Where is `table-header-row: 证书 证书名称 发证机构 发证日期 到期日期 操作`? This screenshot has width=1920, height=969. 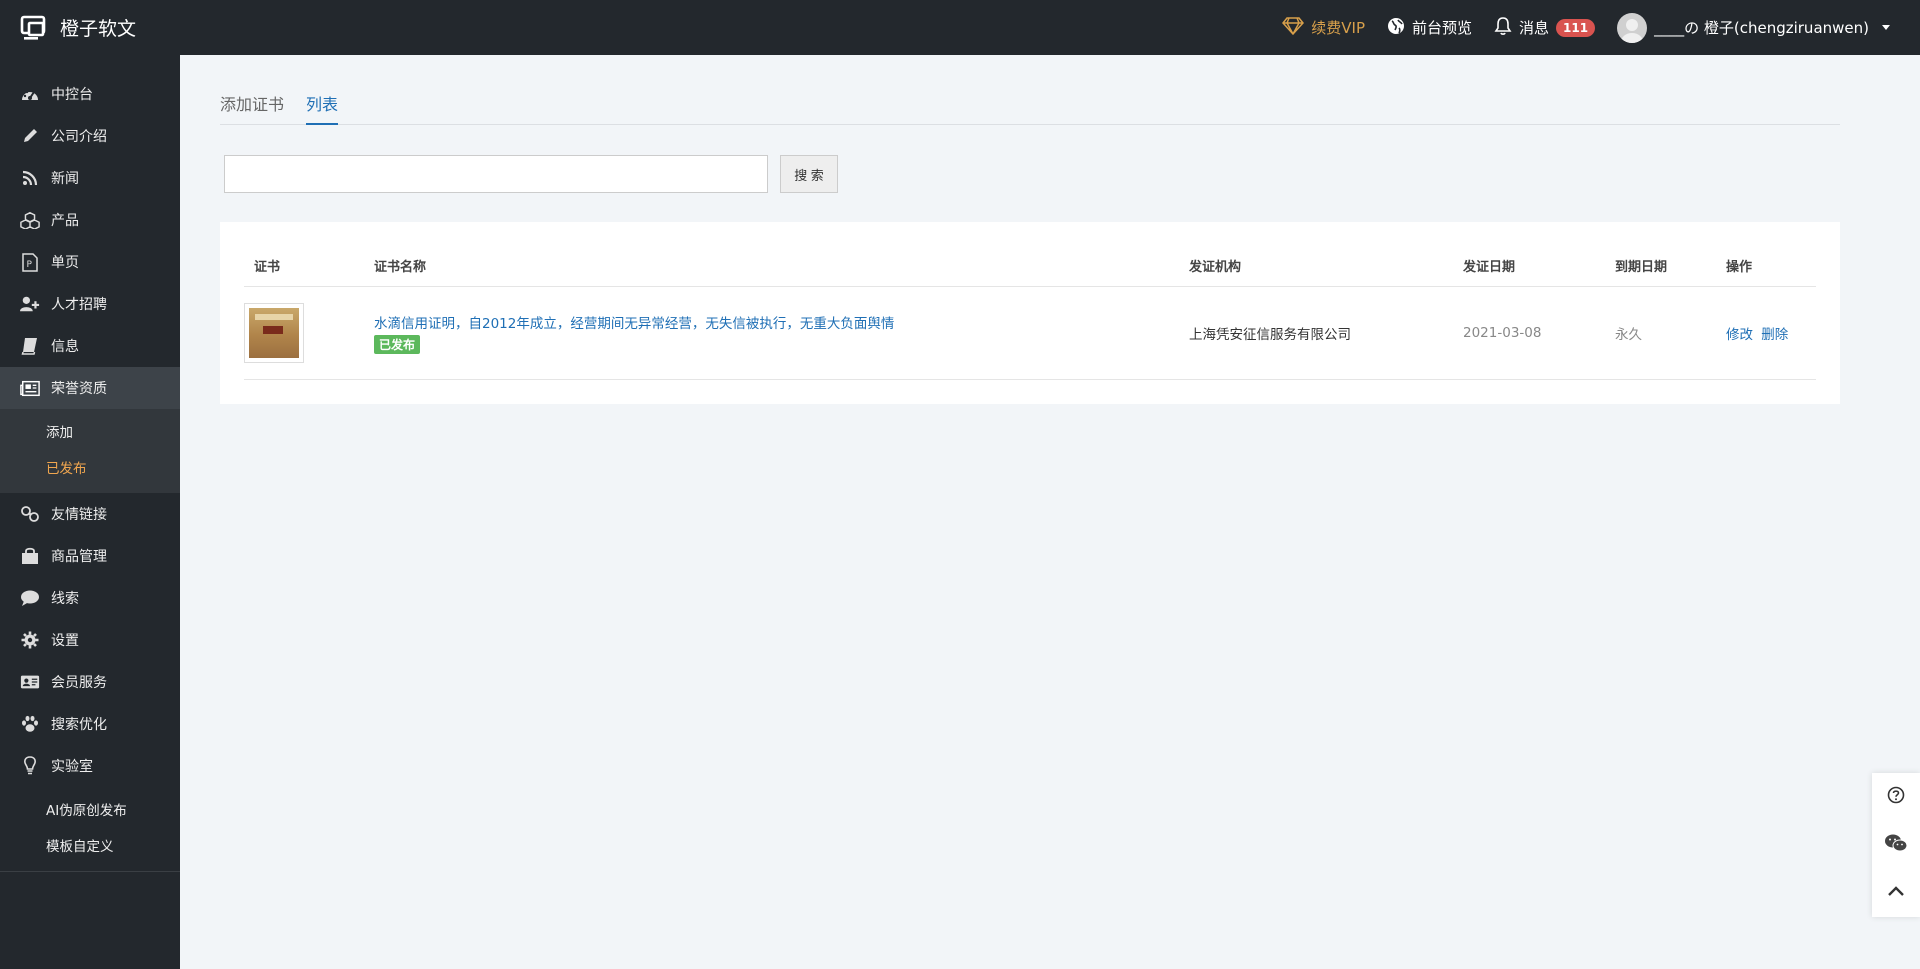
table-header-row: 证书 证书名称 发证机构 发证日期 到期日期 操作 is located at coordinates (1030, 266).